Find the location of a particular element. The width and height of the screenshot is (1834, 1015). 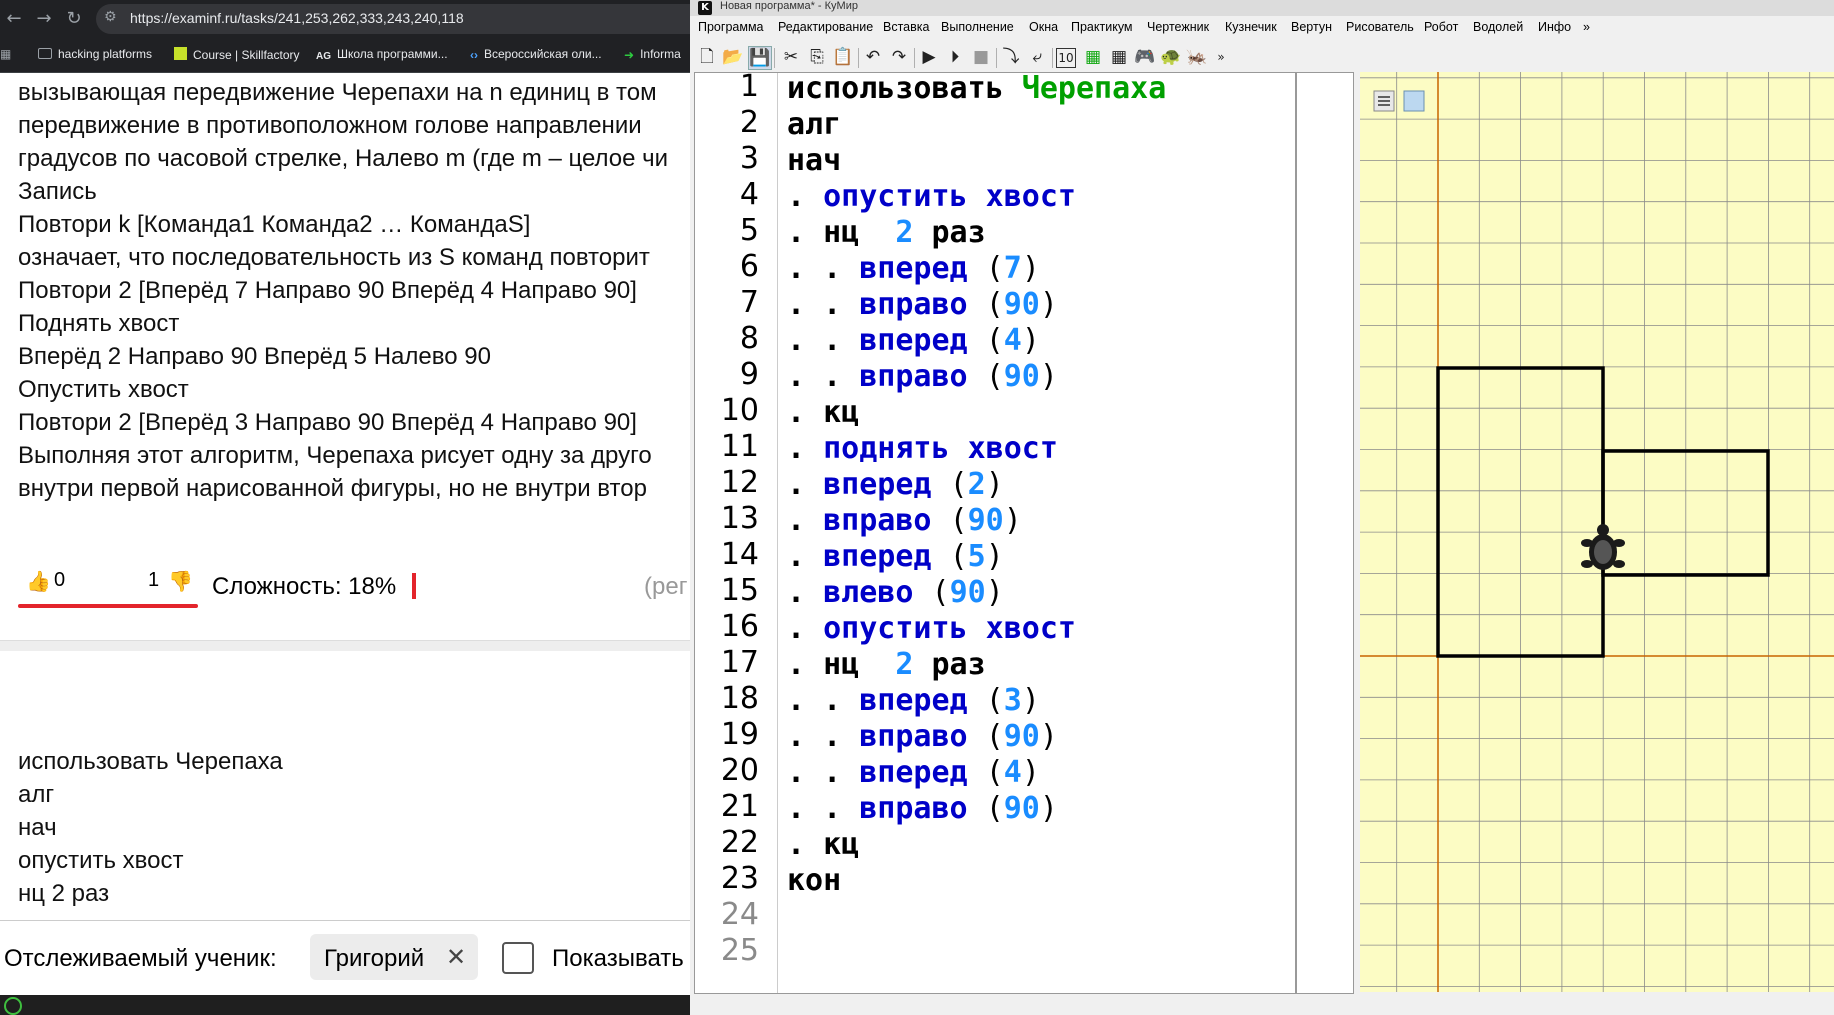

bookmark-hacking-platforms: hacking platforms is located at coordinates (95, 54).